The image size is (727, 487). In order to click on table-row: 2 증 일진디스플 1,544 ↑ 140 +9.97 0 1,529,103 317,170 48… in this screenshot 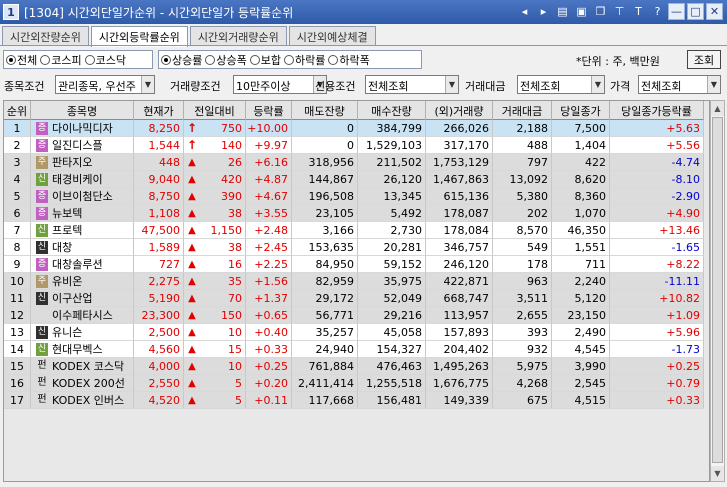, I will do `click(354, 145)`.